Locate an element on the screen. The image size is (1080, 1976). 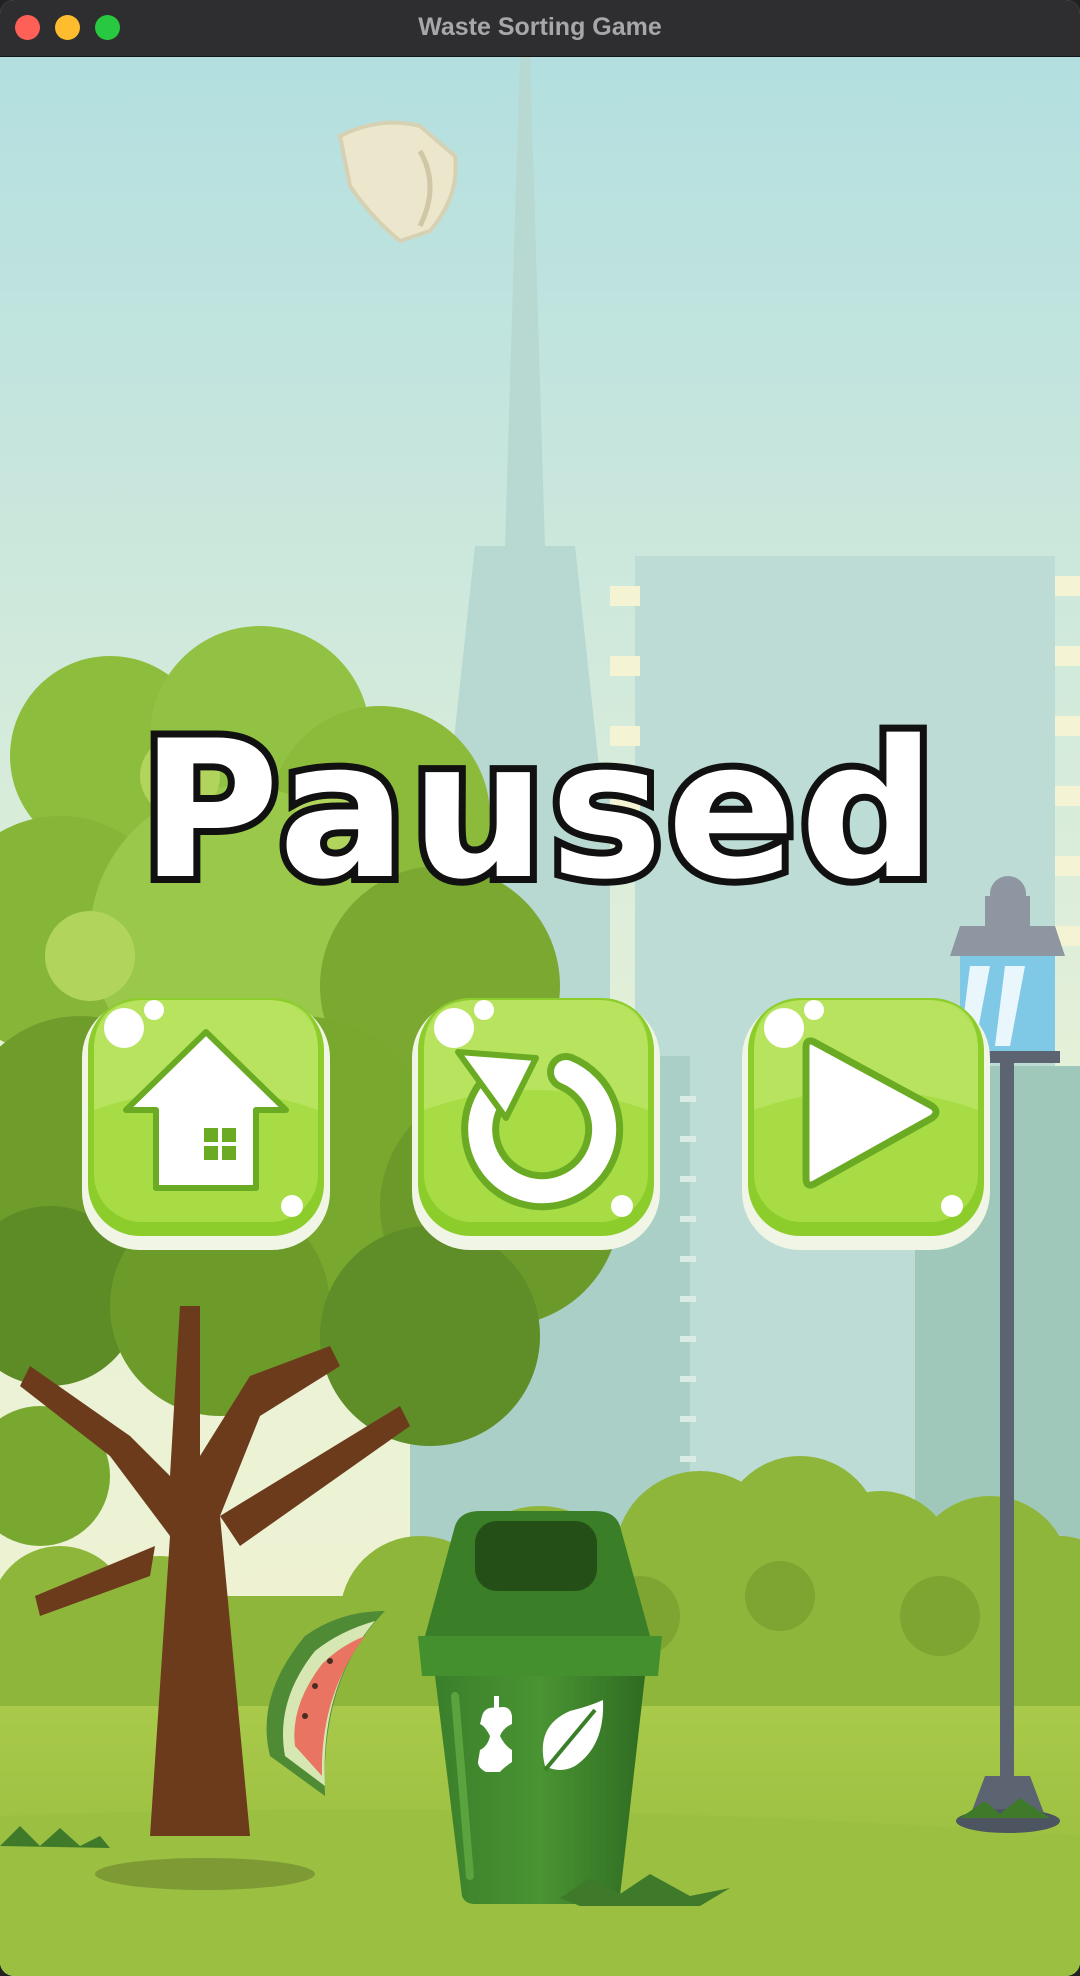
home-button is located at coordinates (206, 1124).